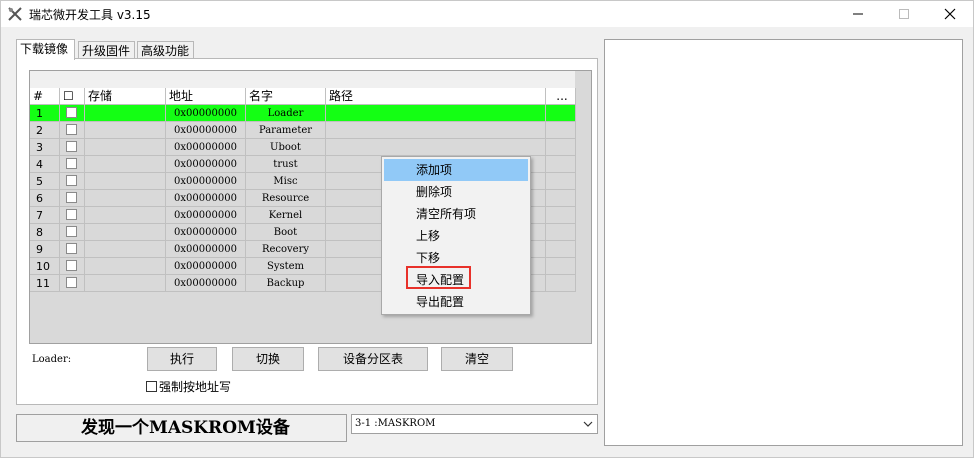 The image size is (974, 458). What do you see at coordinates (456, 214) in the screenshot?
I see `menu-item-clear-all: 清空所有项` at bounding box center [456, 214].